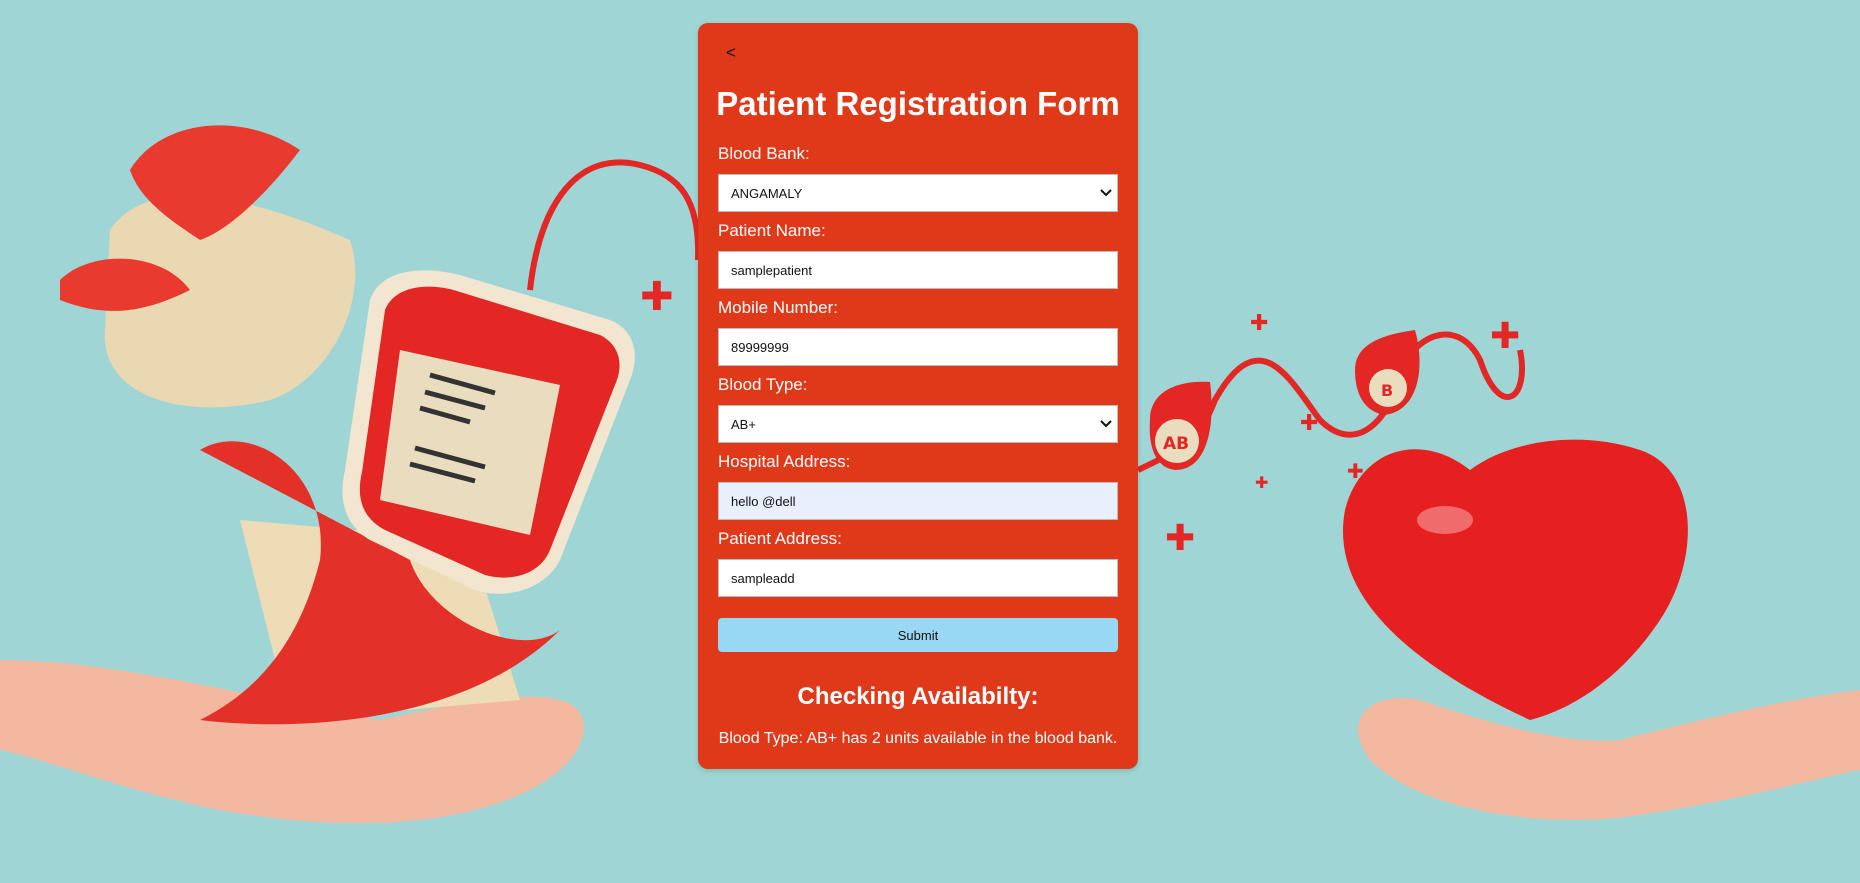 The width and height of the screenshot is (1860, 883). Describe the element at coordinates (771, 270) in the screenshot. I see `patient-name-value: samplepatient` at that location.